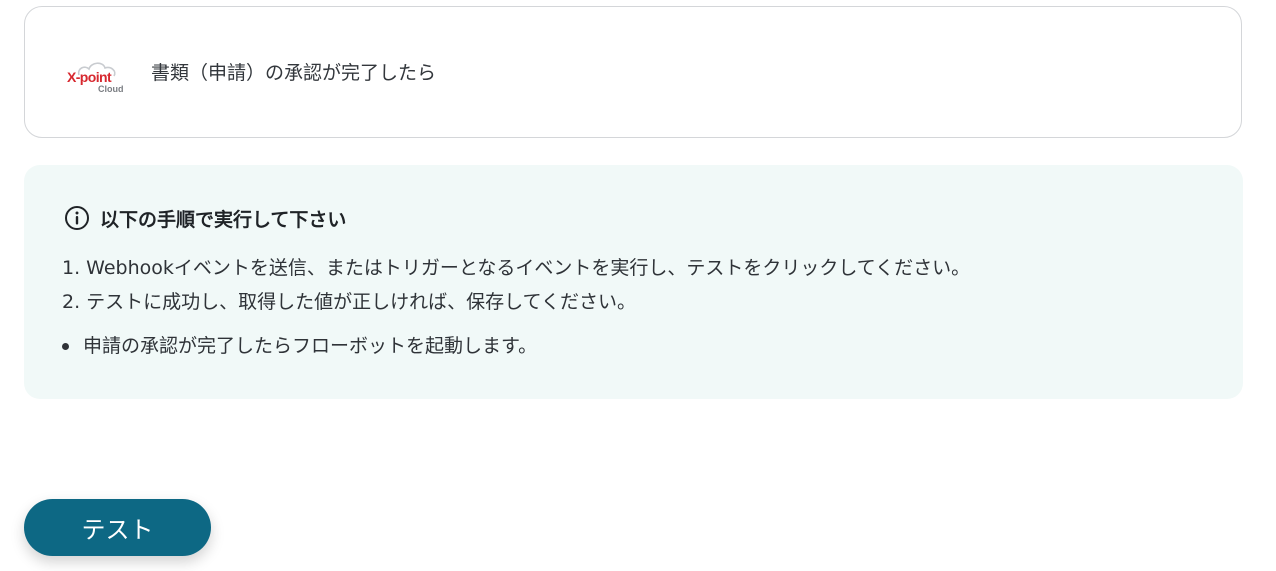 This screenshot has width=1276, height=571. What do you see at coordinates (77, 218) in the screenshot?
I see `info-icon` at bounding box center [77, 218].